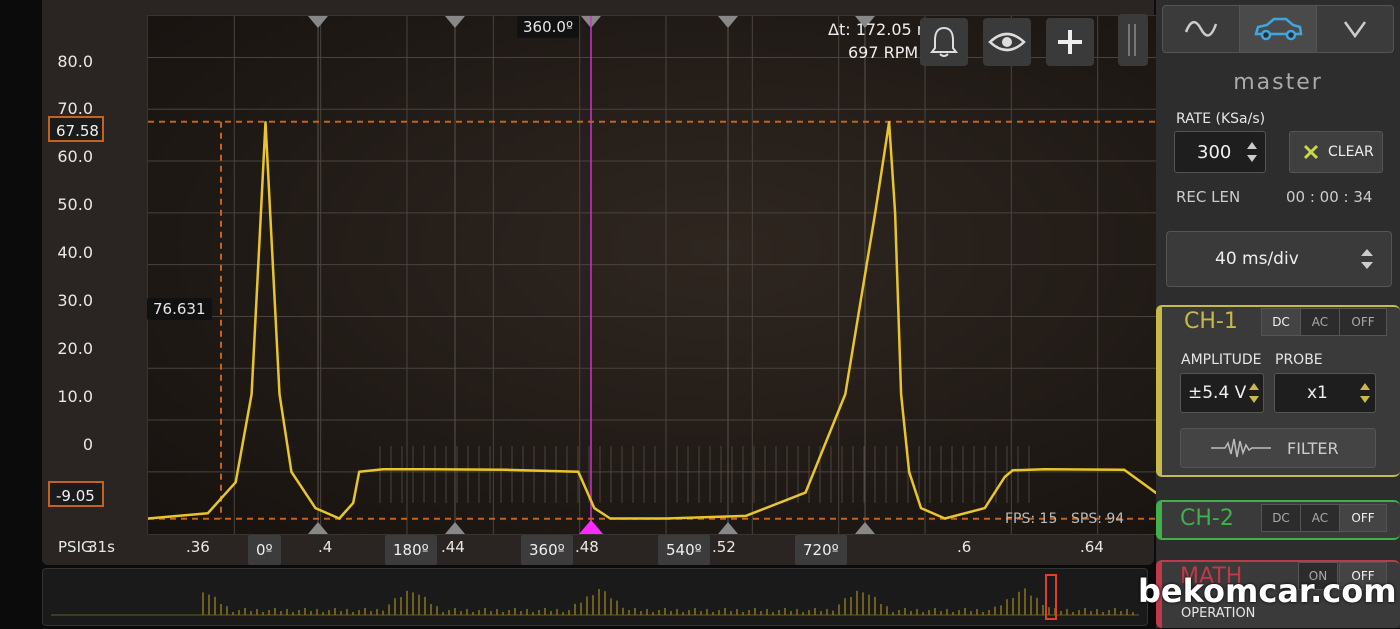  Describe the element at coordinates (1220, 119) in the screenshot. I see `rate-label: RATE (KSa/s)` at that location.